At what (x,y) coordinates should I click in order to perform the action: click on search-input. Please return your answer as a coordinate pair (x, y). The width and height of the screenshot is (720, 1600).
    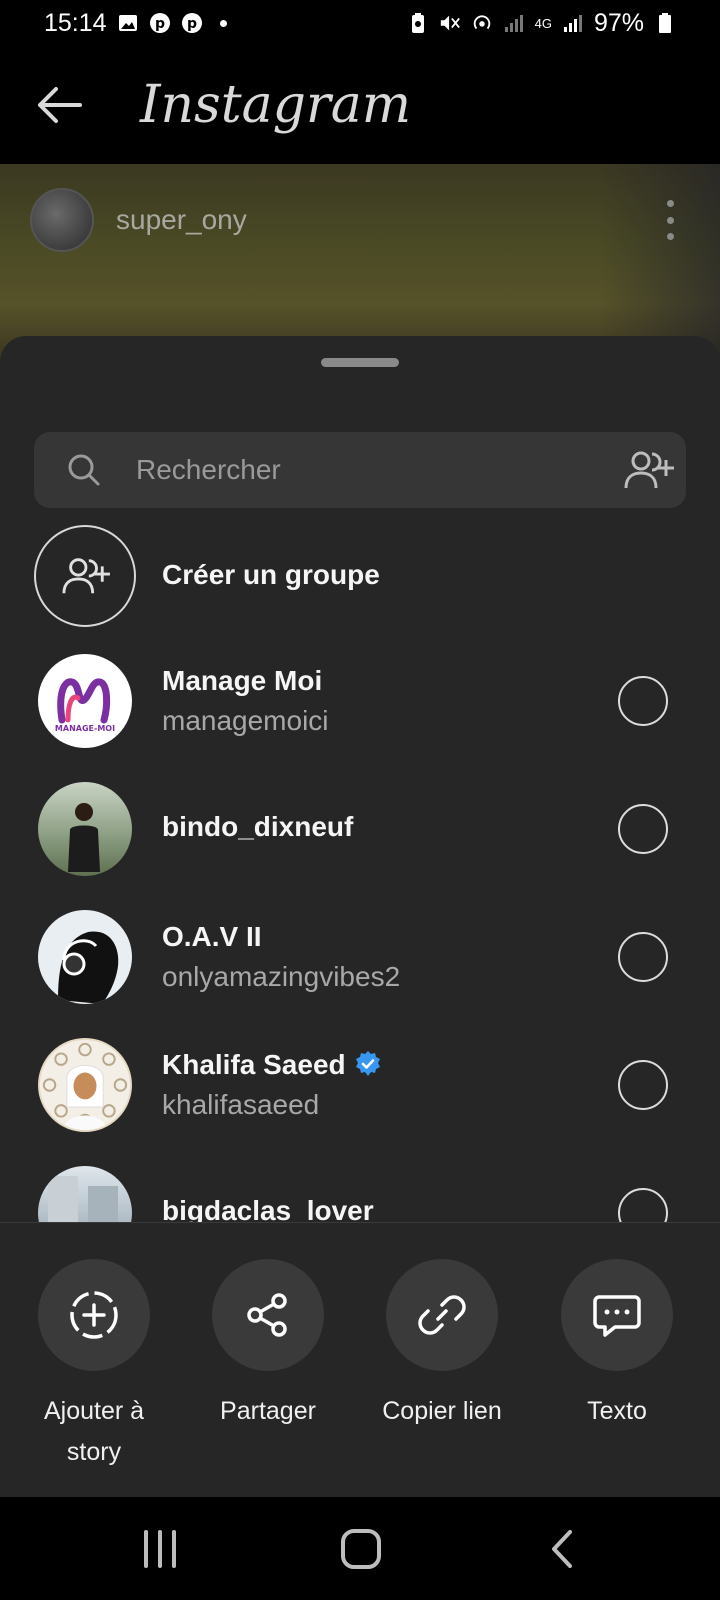
    Looking at the image, I should click on (366, 470).